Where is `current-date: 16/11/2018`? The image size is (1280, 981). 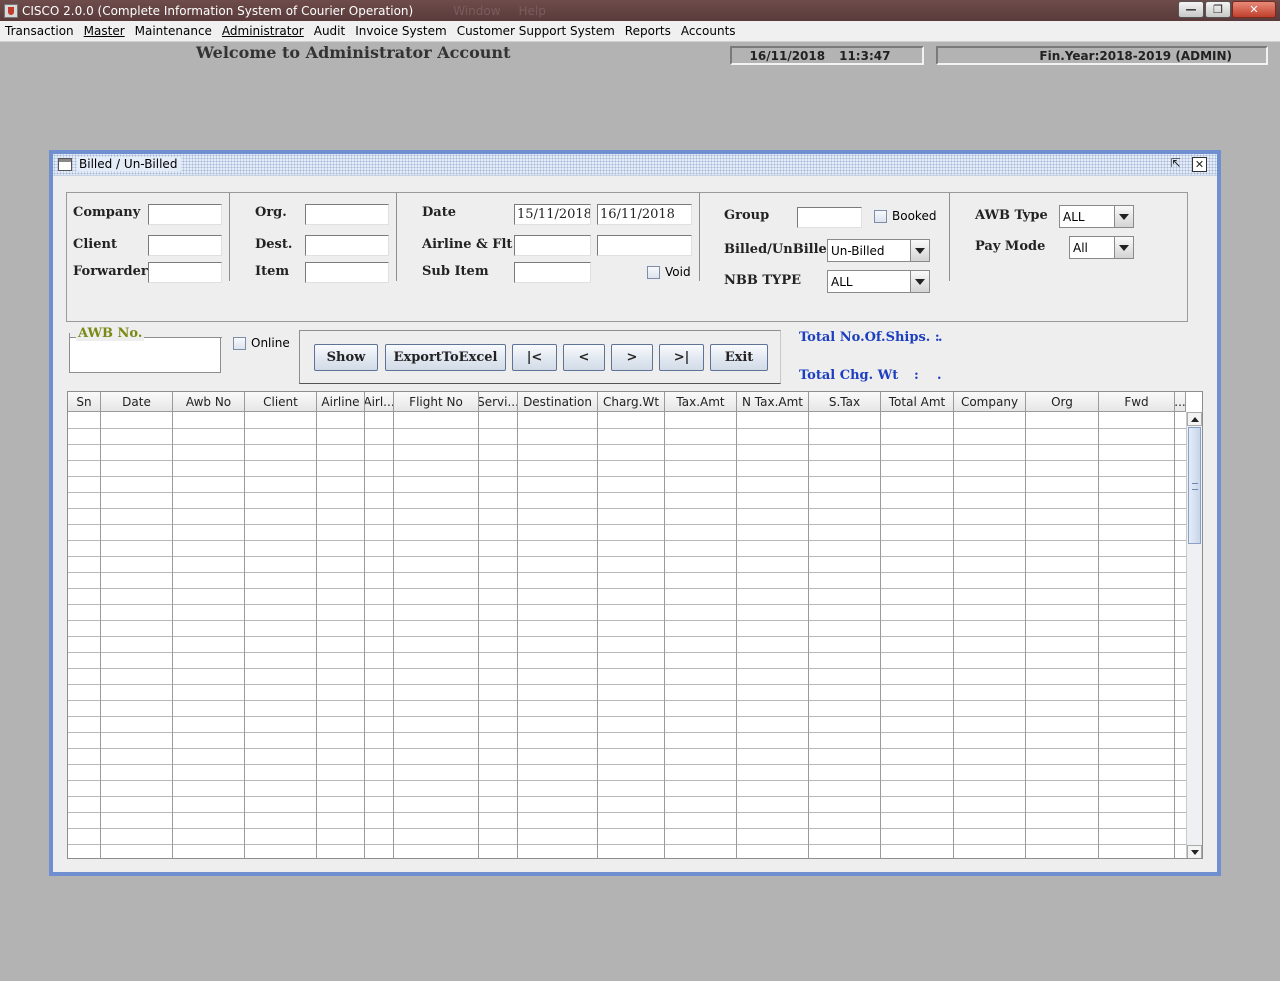
current-date: 16/11/2018 is located at coordinates (787, 55).